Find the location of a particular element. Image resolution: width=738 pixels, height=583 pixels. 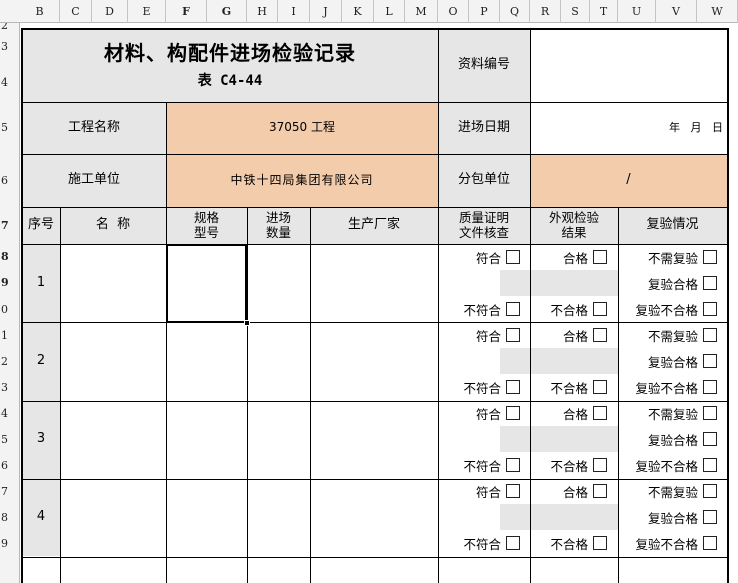

row-header: 1 is located at coordinates (9, 336).